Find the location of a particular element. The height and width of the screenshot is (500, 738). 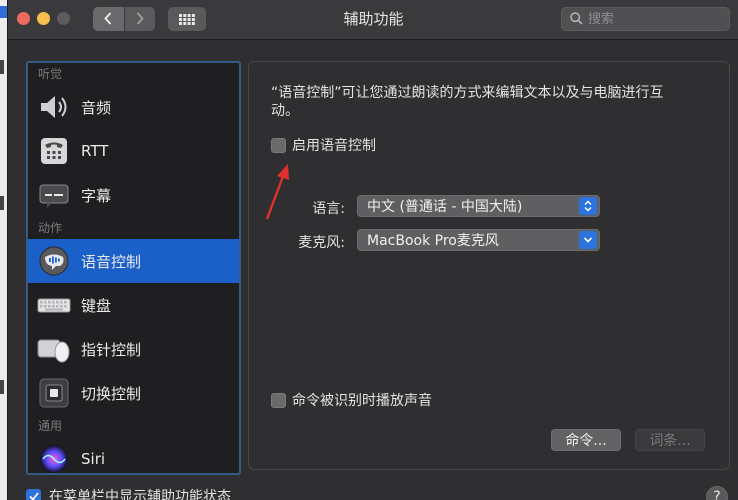

section-header-motor: 动作 is located at coordinates (50, 228).